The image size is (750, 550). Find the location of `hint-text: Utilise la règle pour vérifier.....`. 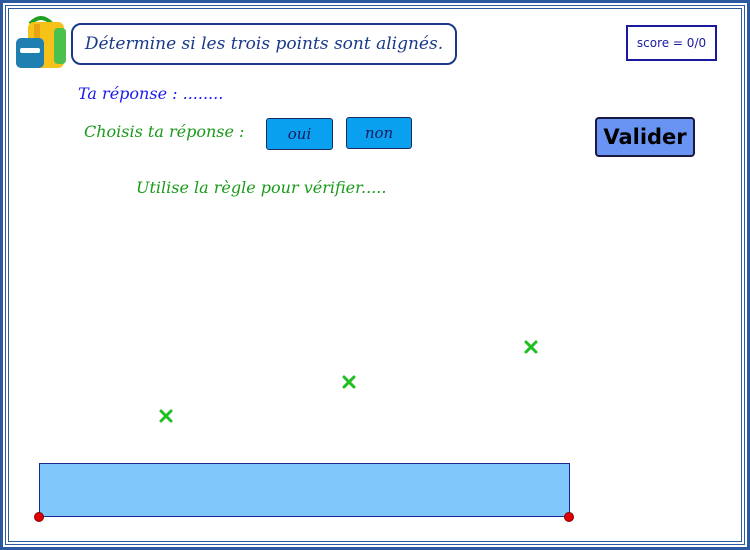

hint-text: Utilise la règle pour vérifier..... is located at coordinates (261, 187).